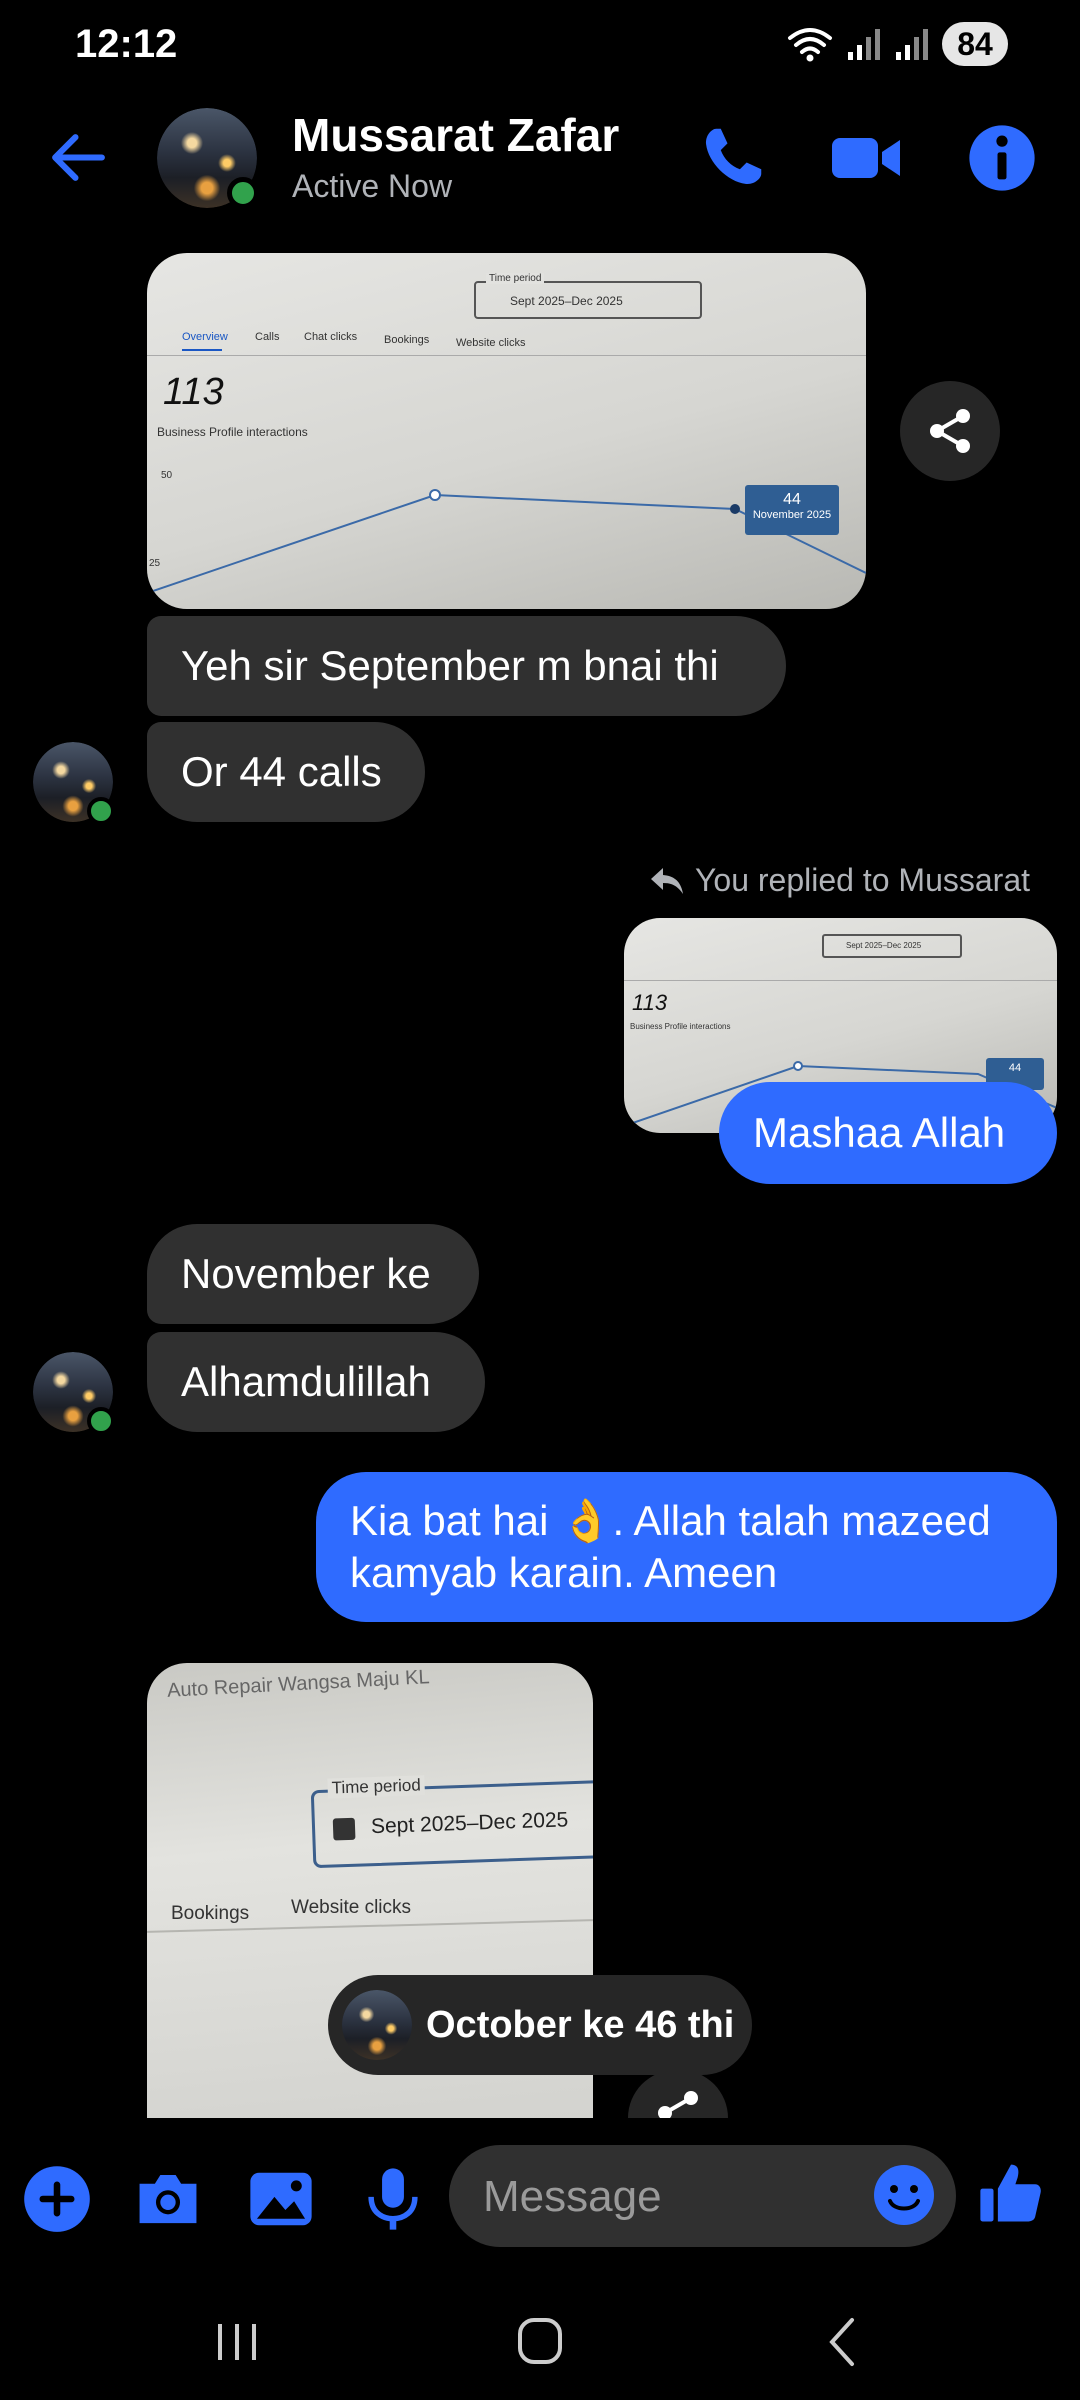  What do you see at coordinates (77, 157) in the screenshot?
I see `back-arrow-icon` at bounding box center [77, 157].